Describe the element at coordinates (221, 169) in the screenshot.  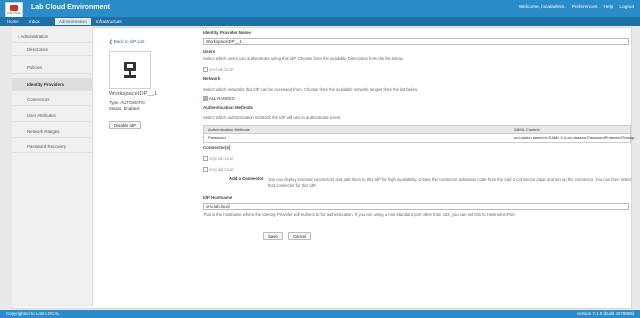
I see `connector-label-2: vrvp.lab.local` at that location.